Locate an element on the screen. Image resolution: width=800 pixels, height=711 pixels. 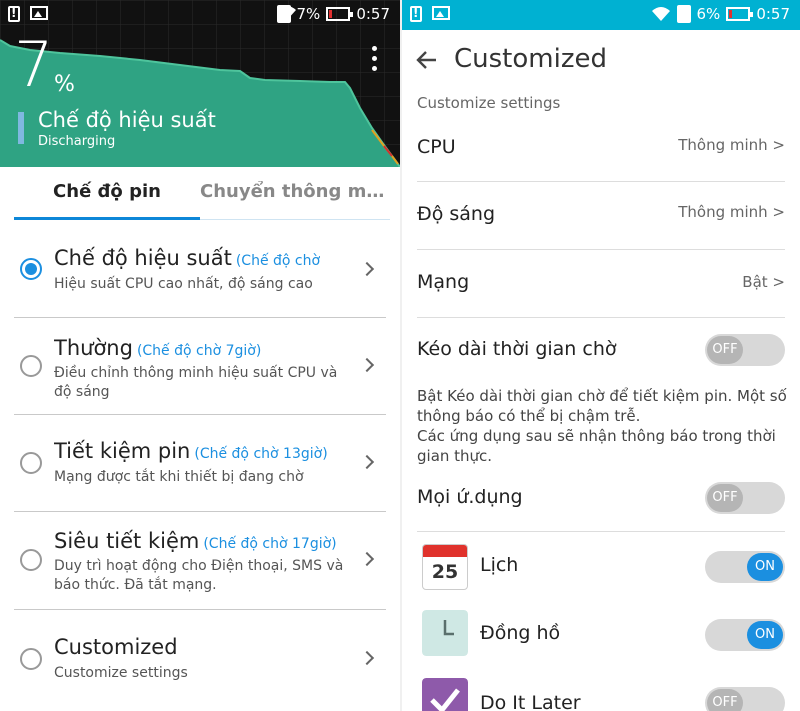
status-bar: 7% 0:57 is located at coordinates (200, 15).